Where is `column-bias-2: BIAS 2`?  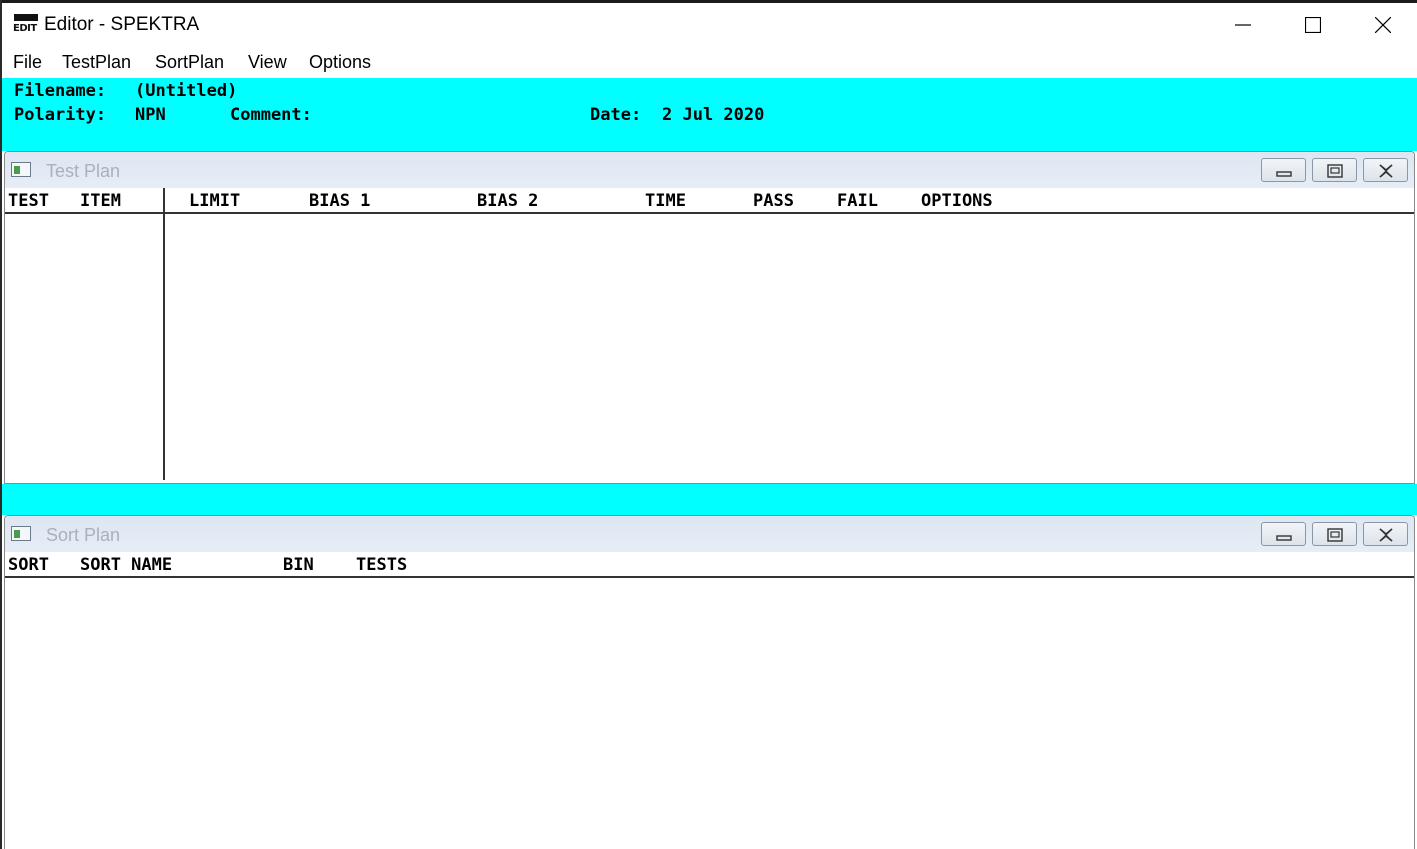
column-bias-2: BIAS 2 is located at coordinates (507, 201).